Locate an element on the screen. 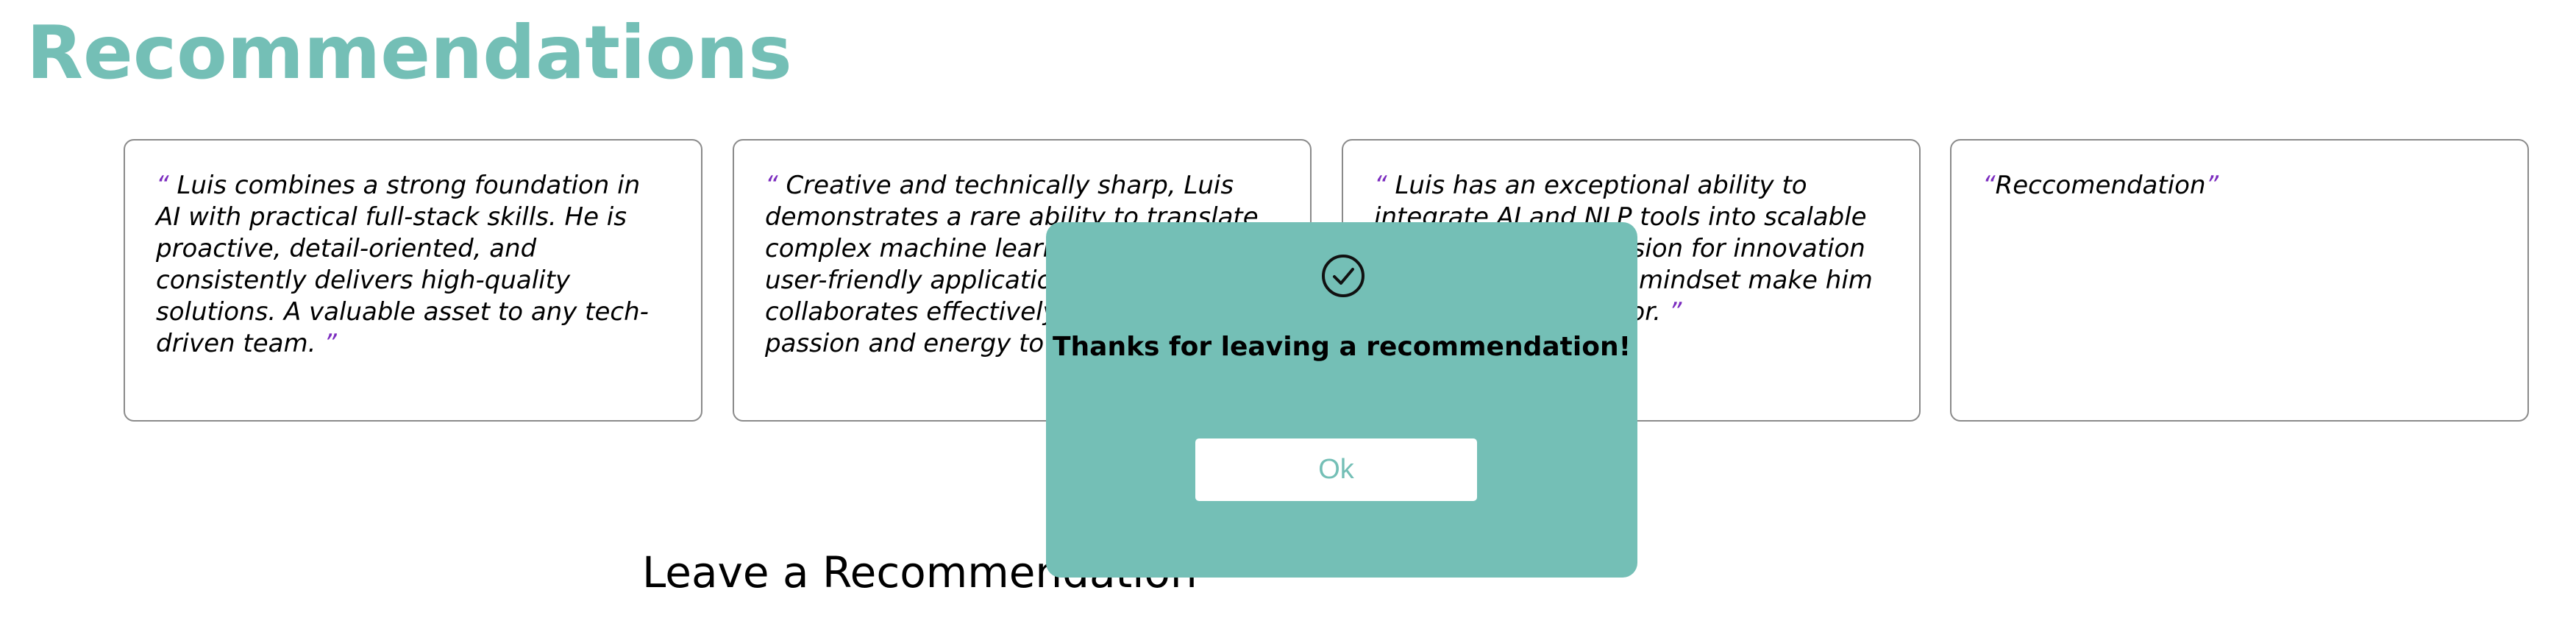  page-title: Recommendations is located at coordinates (409, 53).